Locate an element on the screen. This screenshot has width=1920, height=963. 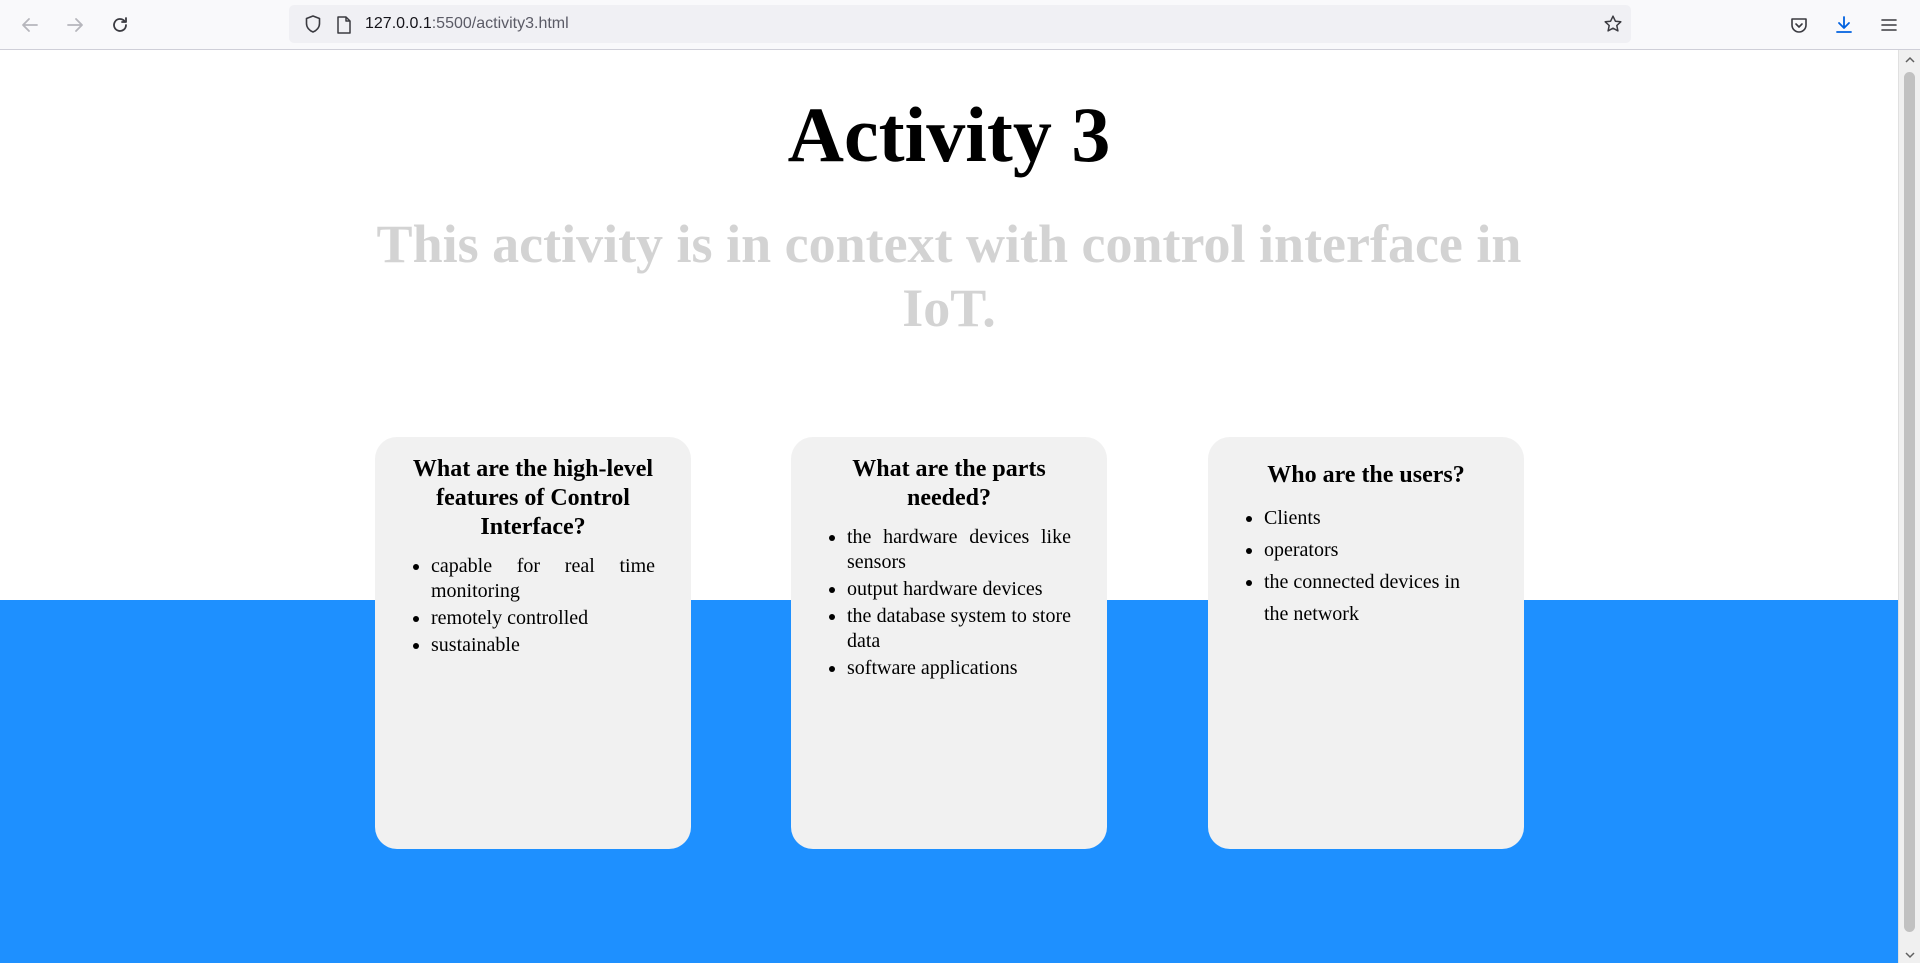
url-host: 127.0.0.1 is located at coordinates (398, 23).